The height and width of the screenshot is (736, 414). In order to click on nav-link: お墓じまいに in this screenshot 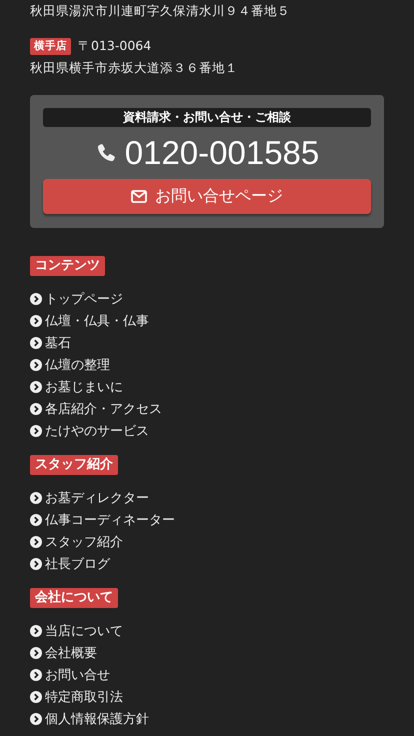, I will do `click(84, 387)`.